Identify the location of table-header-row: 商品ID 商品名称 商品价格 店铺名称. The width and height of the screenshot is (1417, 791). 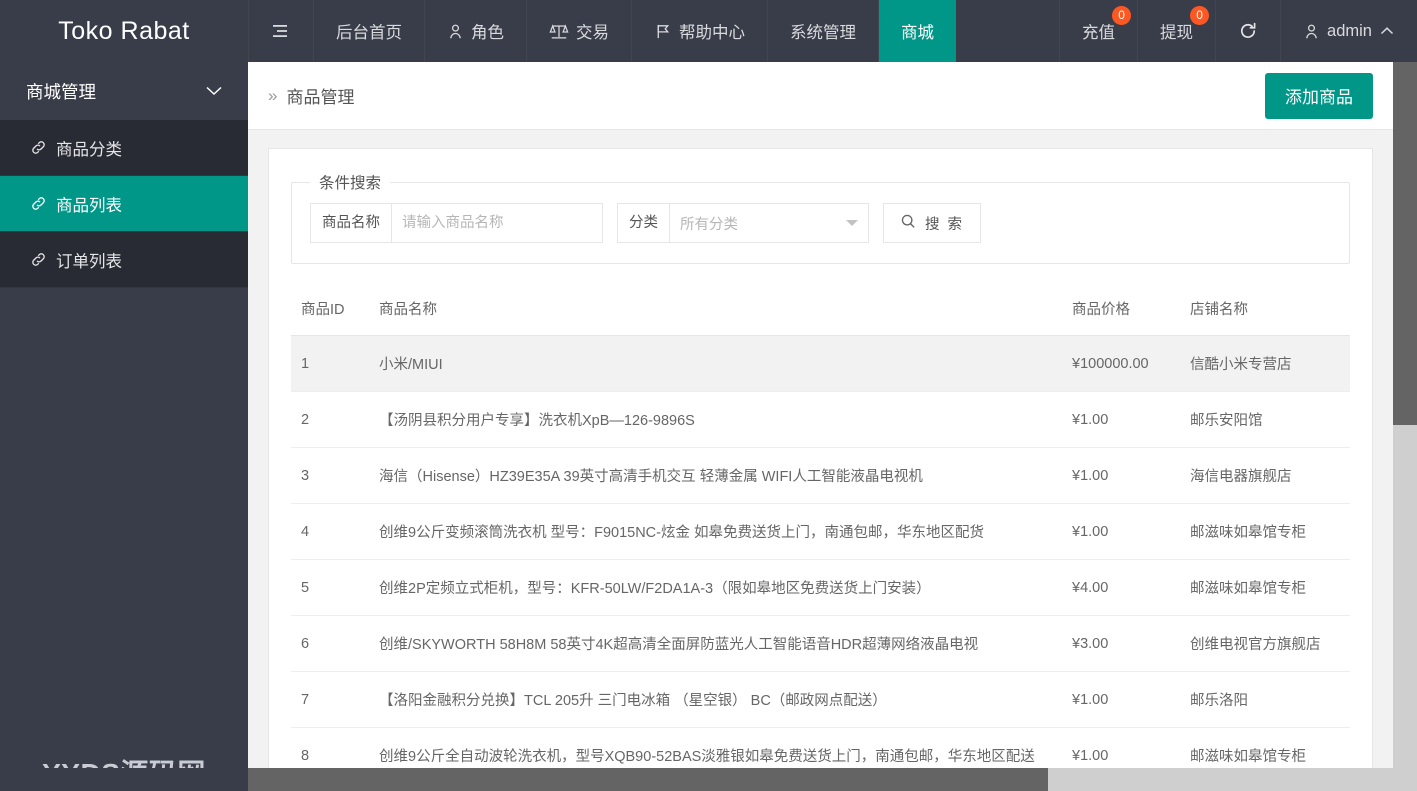
(820, 309).